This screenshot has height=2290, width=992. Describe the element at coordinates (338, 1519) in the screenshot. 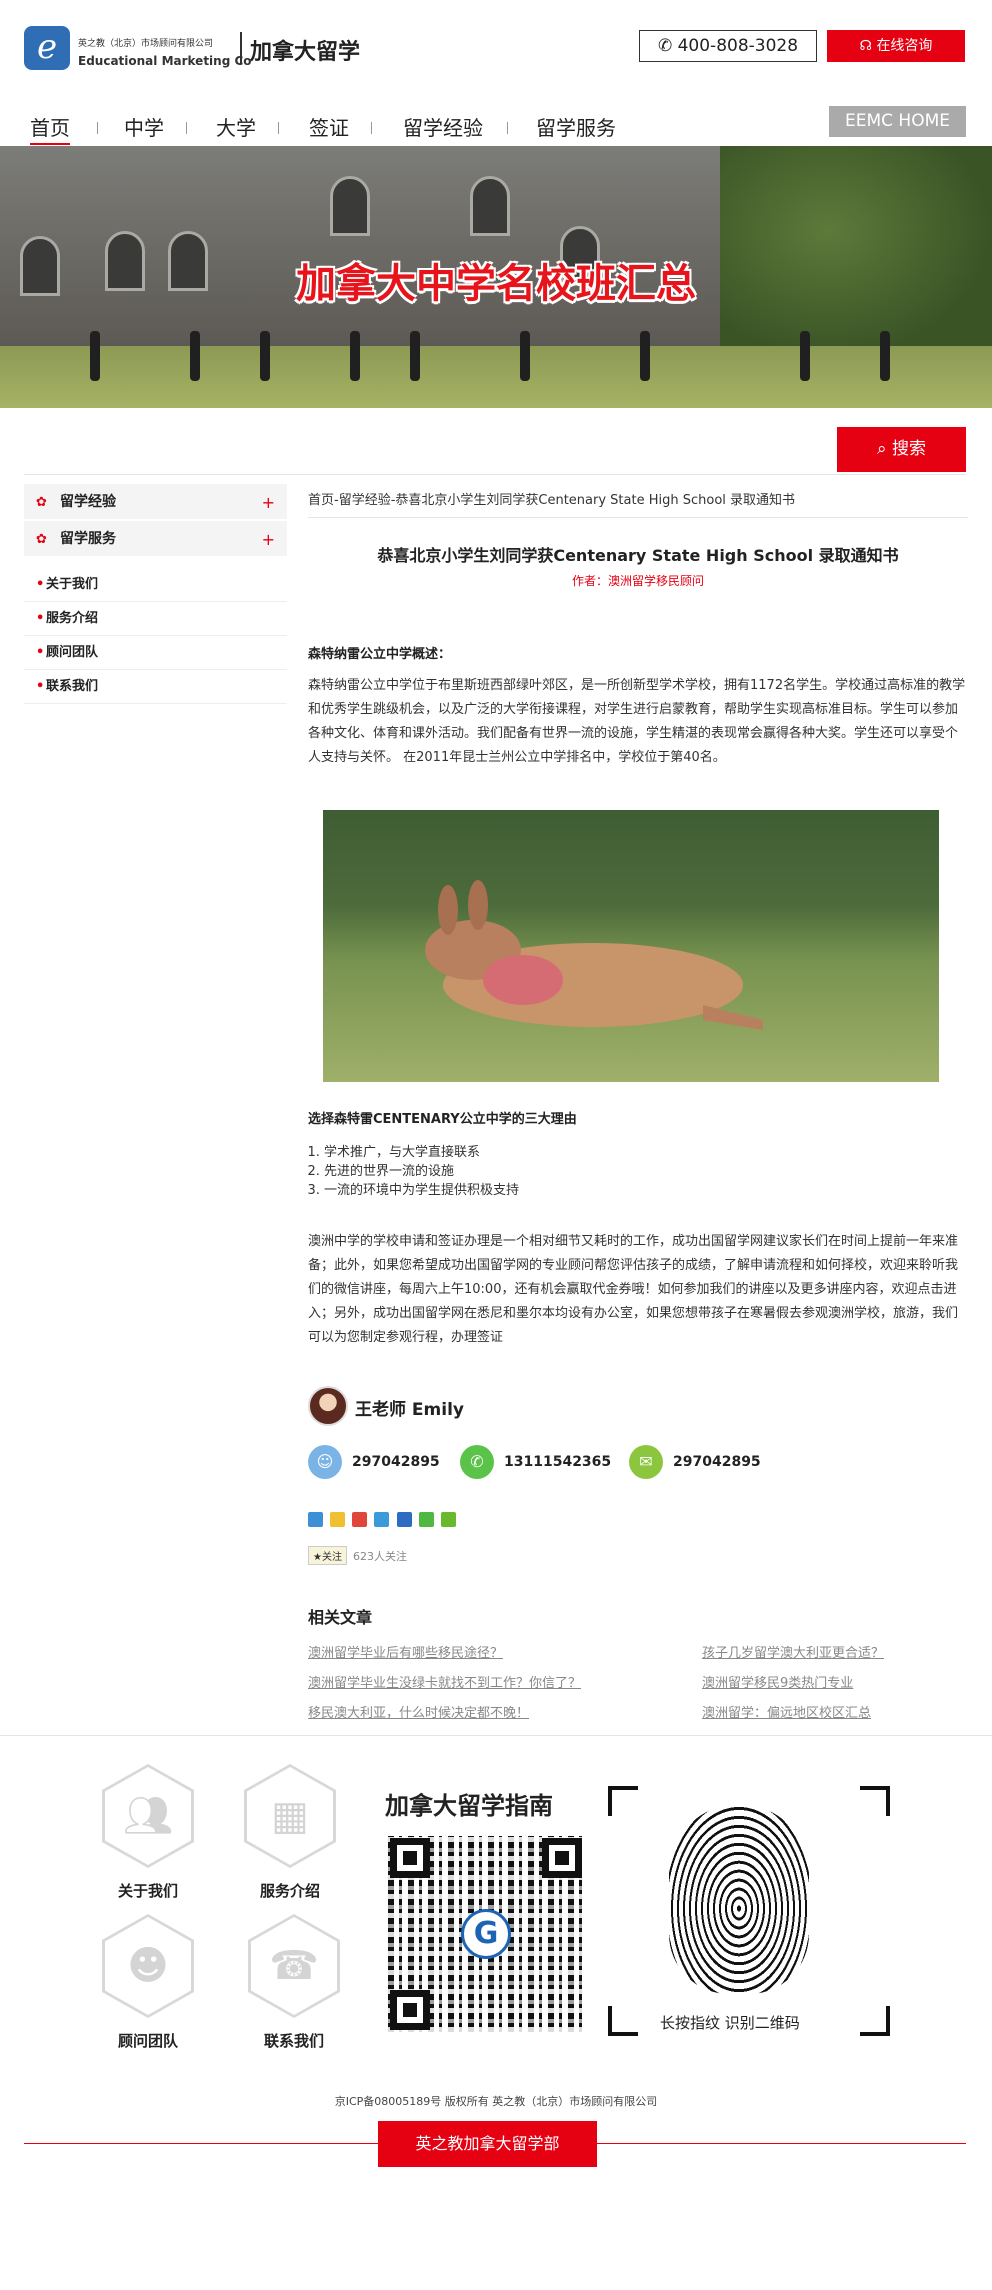

I see `share-qzone-icon` at that location.